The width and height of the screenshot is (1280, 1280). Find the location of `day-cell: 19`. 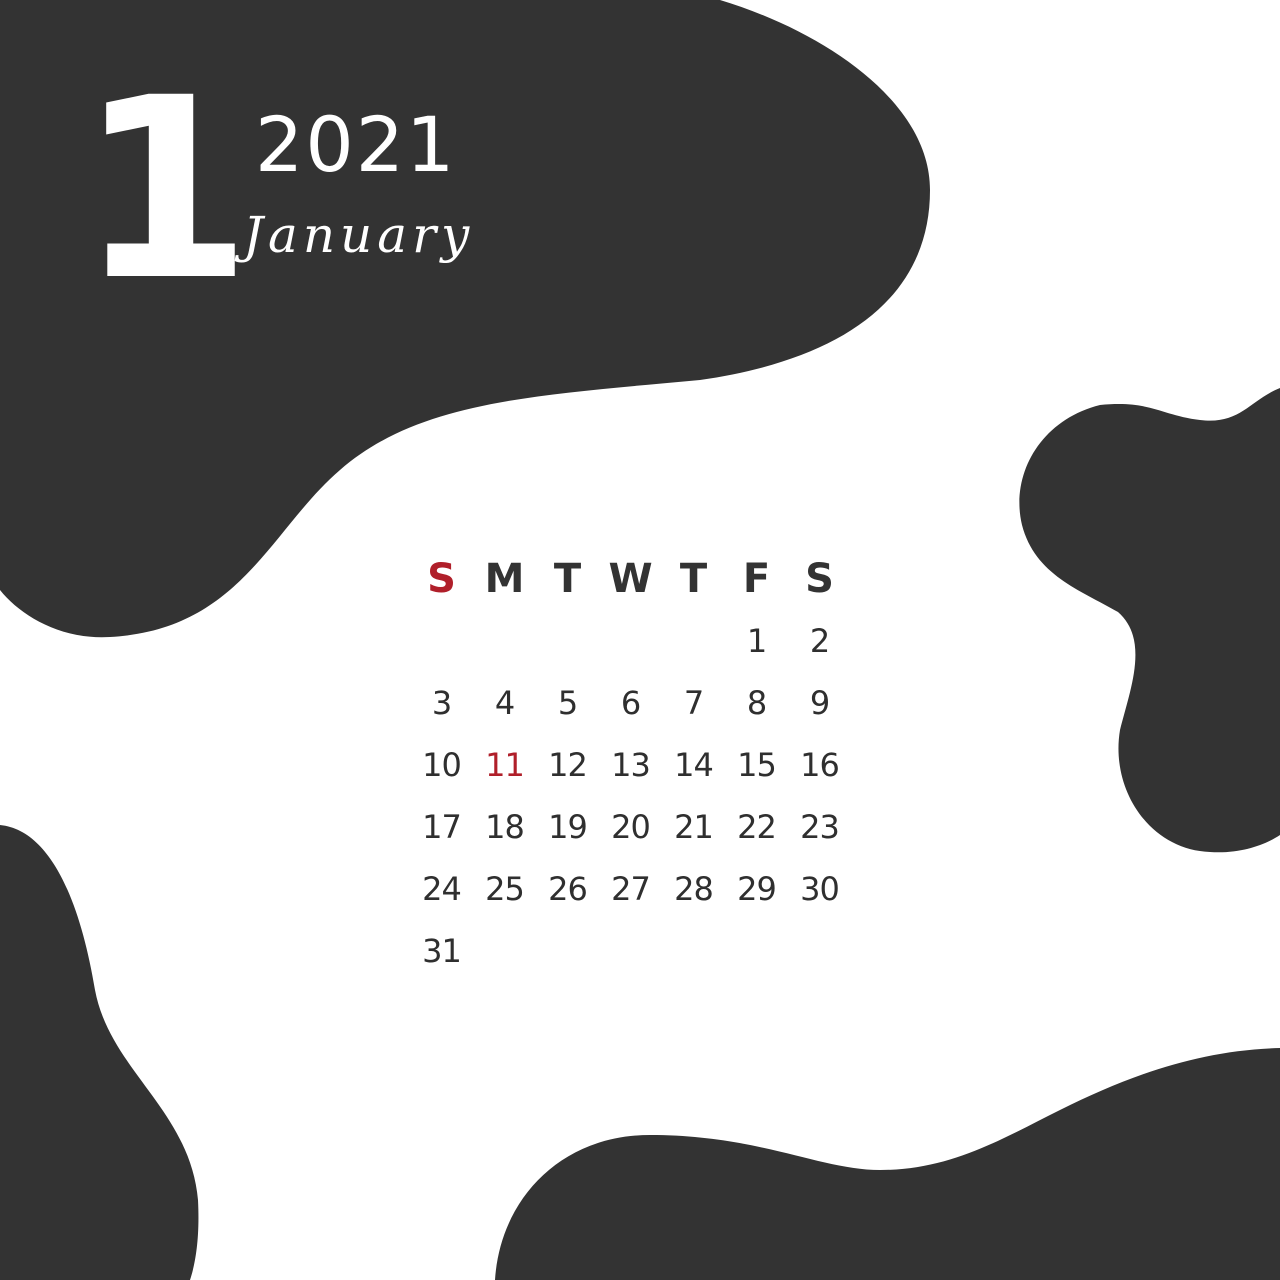

day-cell: 19 is located at coordinates (568, 827).